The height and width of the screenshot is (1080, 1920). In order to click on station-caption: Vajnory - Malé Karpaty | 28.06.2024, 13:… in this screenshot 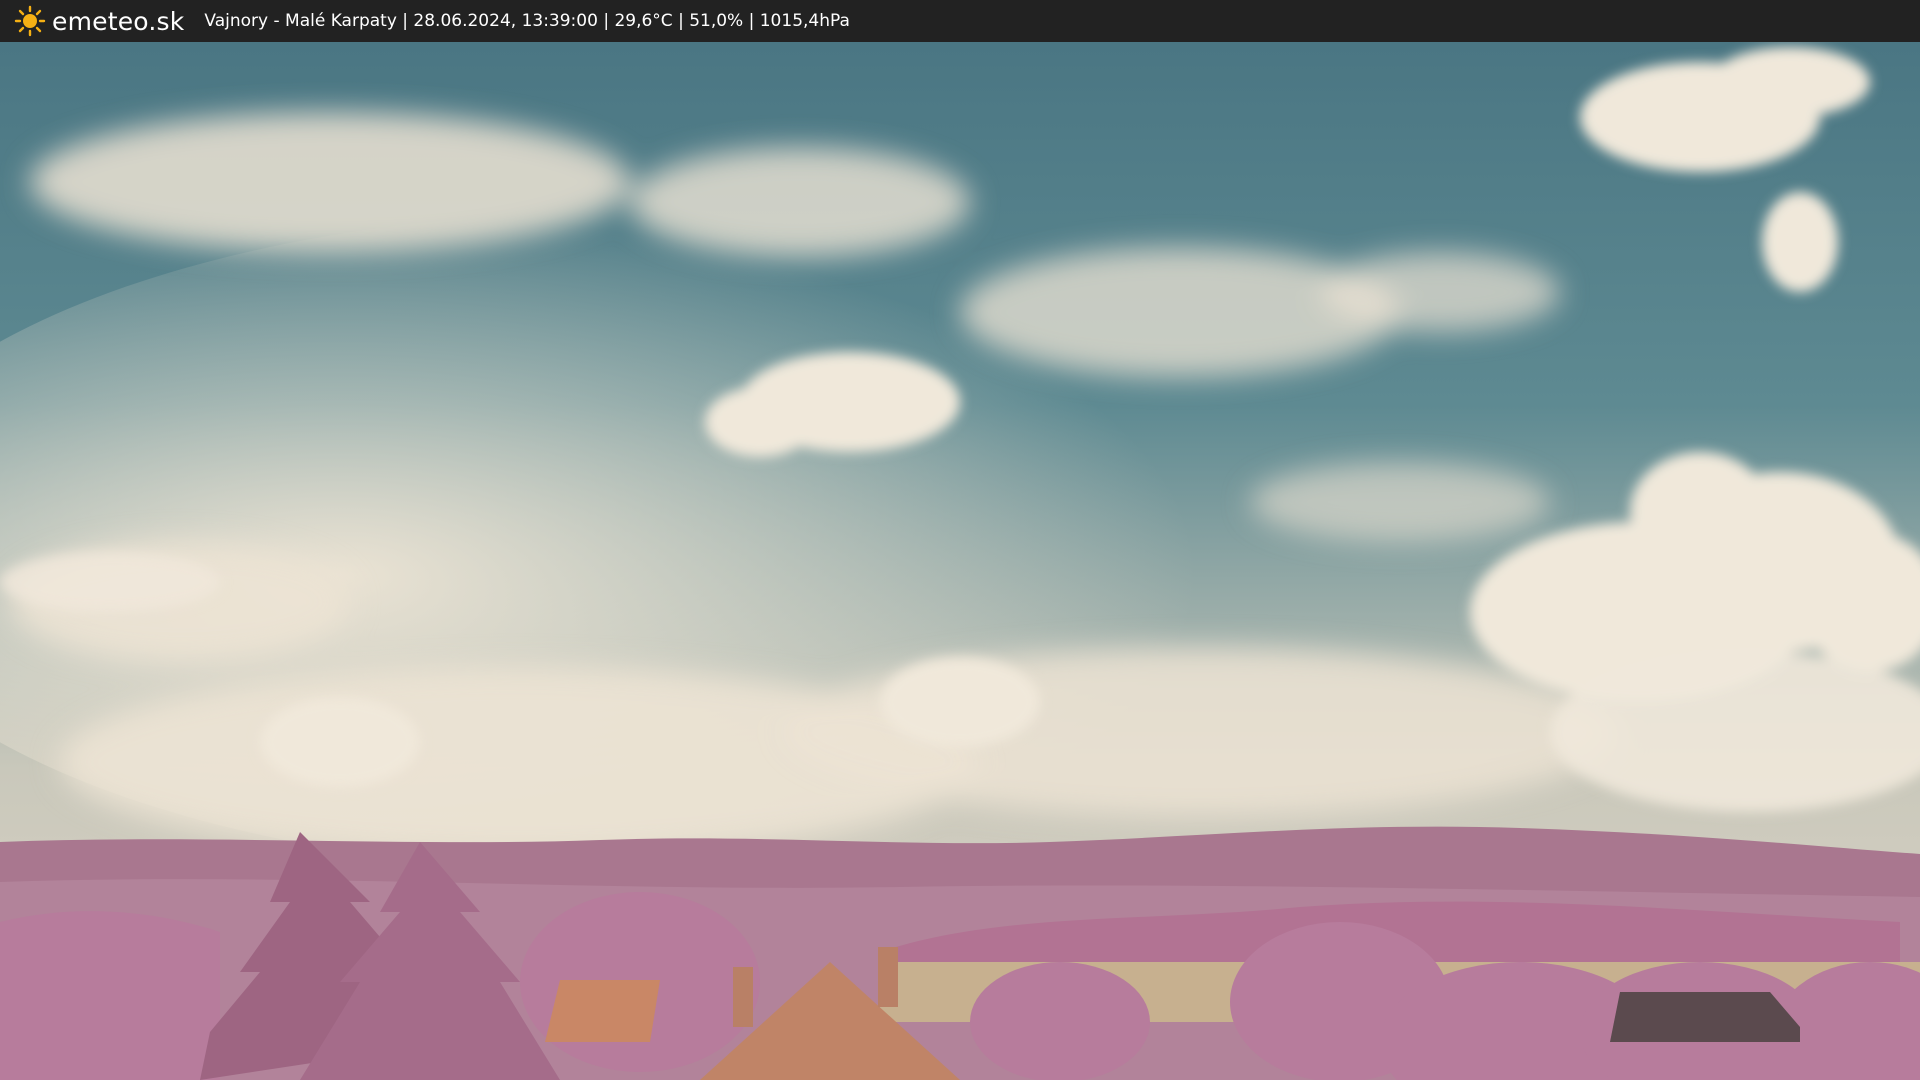, I will do `click(527, 21)`.